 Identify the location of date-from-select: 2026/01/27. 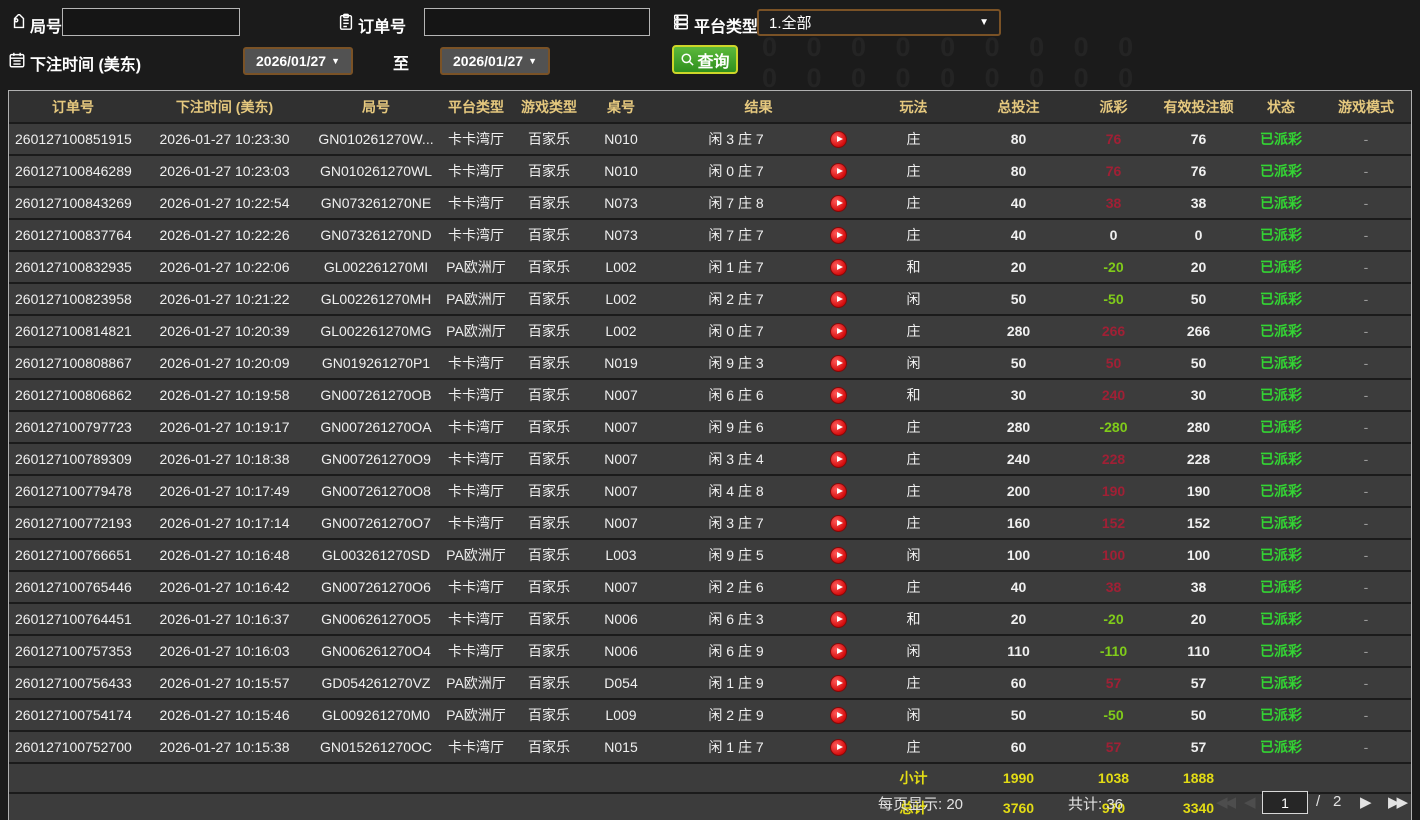
(298, 61).